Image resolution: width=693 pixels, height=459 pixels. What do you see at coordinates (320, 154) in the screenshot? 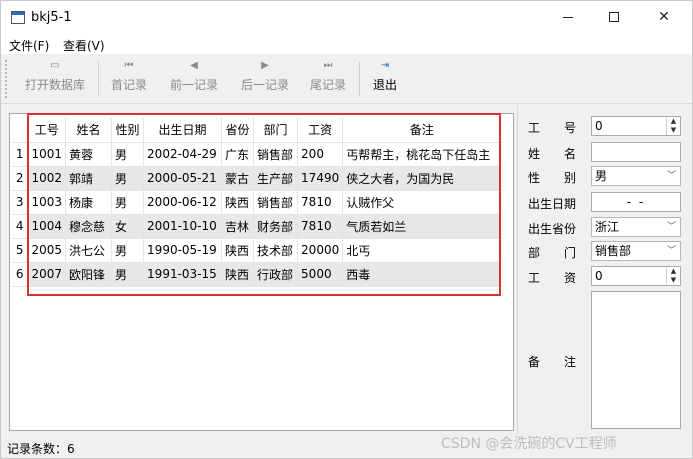
I see `table-cell: 200` at bounding box center [320, 154].